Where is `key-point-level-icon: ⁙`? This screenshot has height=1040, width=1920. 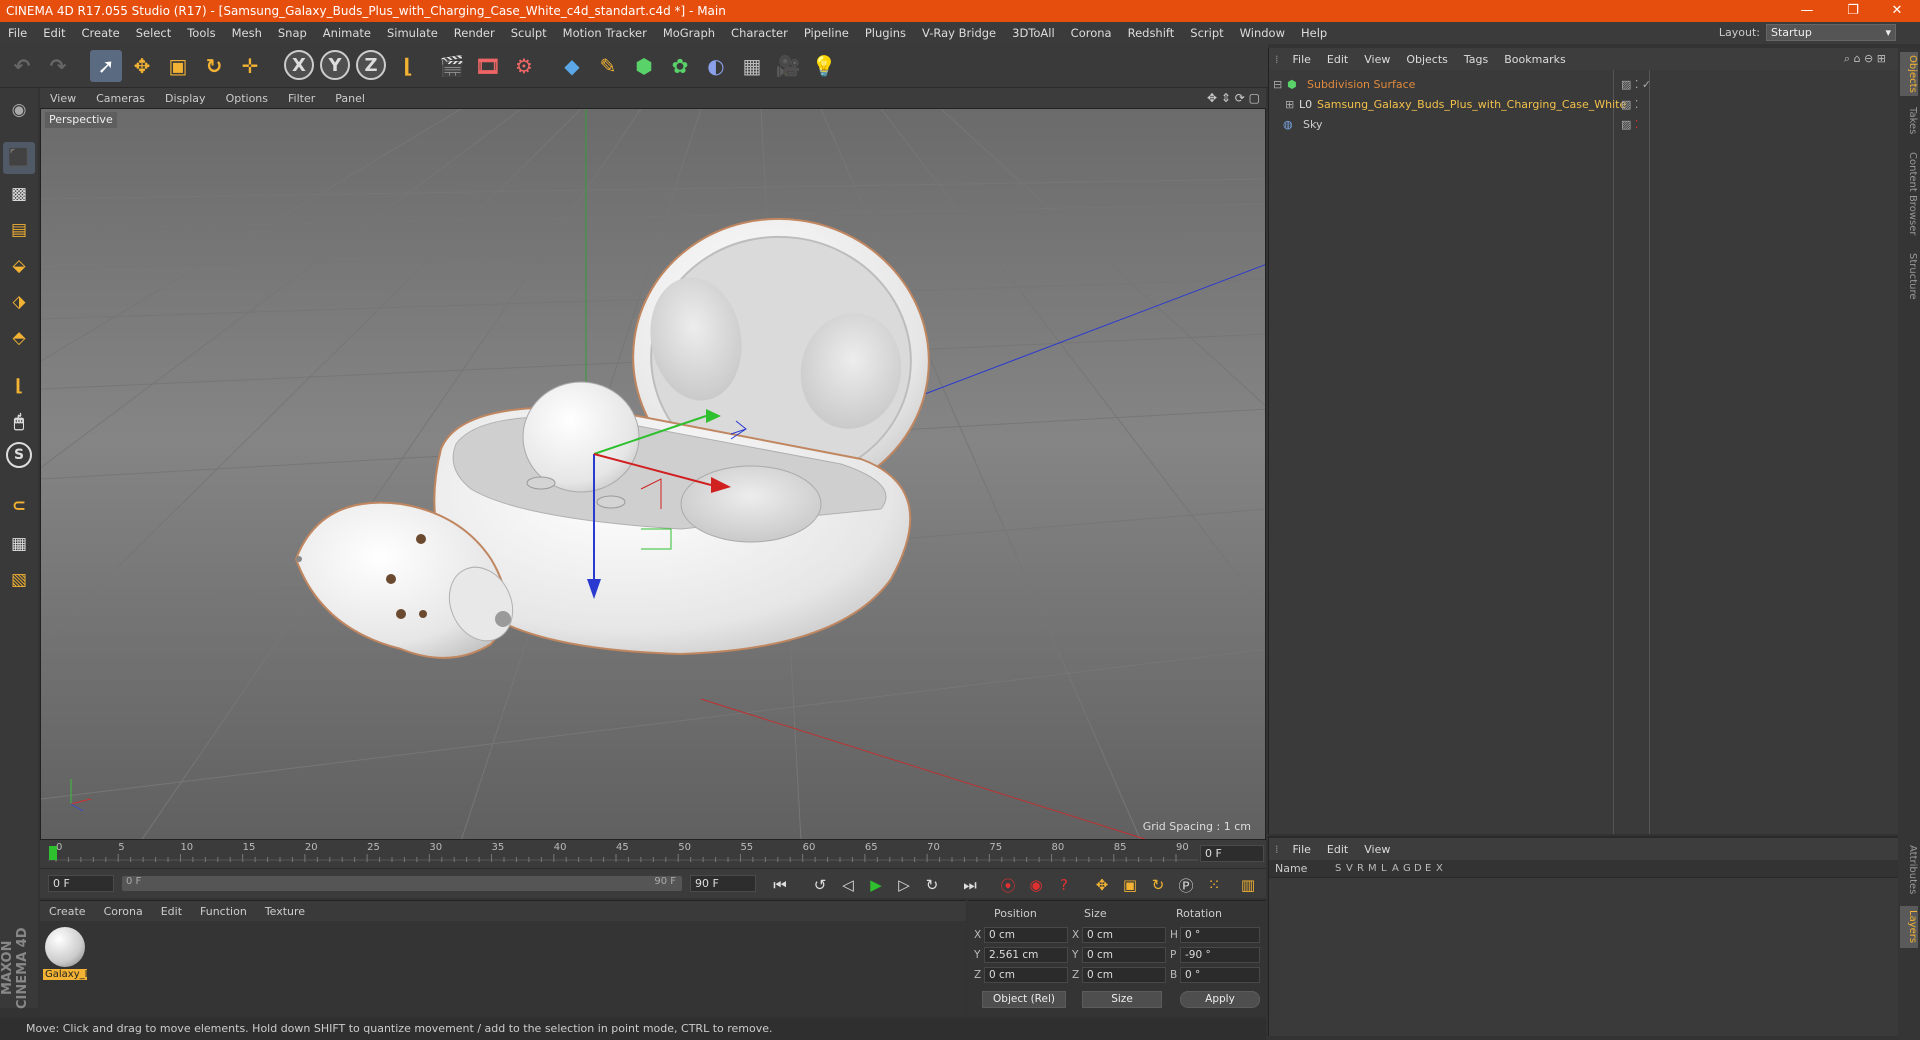
key-point-level-icon: ⁙ is located at coordinates (1214, 885).